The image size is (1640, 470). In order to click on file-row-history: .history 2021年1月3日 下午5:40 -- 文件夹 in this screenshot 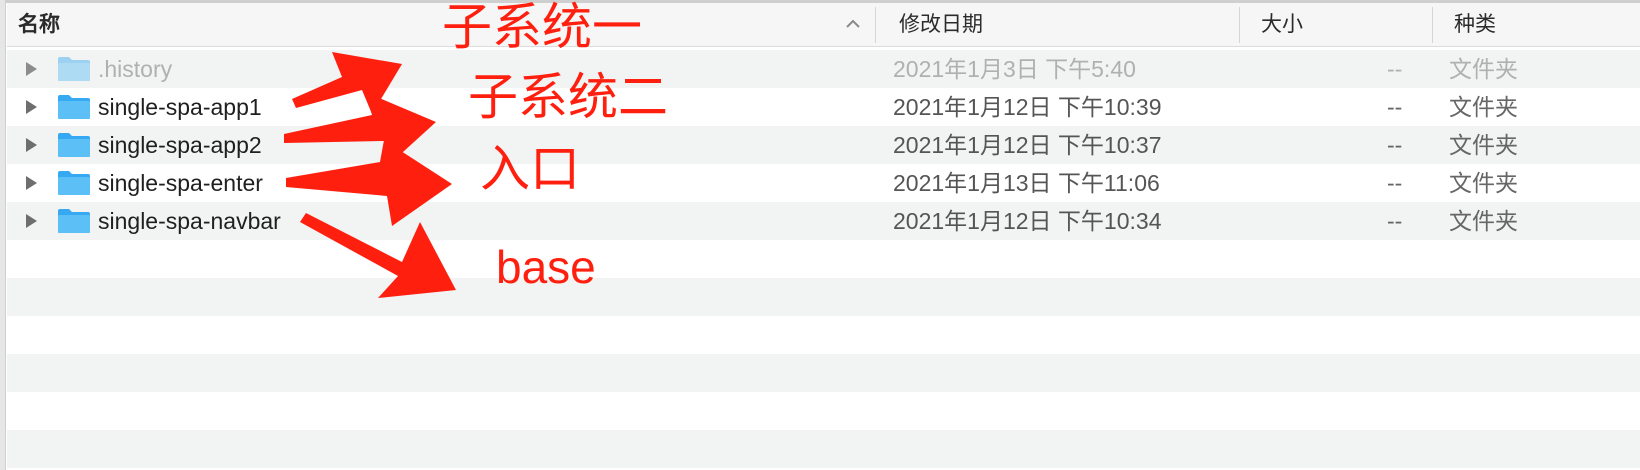, I will do `click(823, 69)`.